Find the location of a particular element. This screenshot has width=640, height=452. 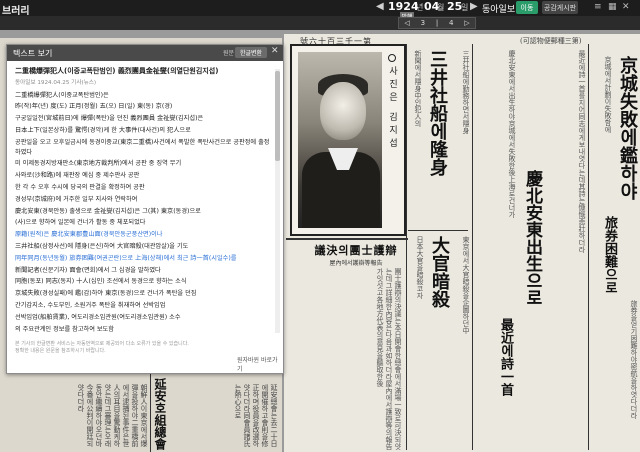

grid-icon: ▦ is located at coordinates (612, 7).